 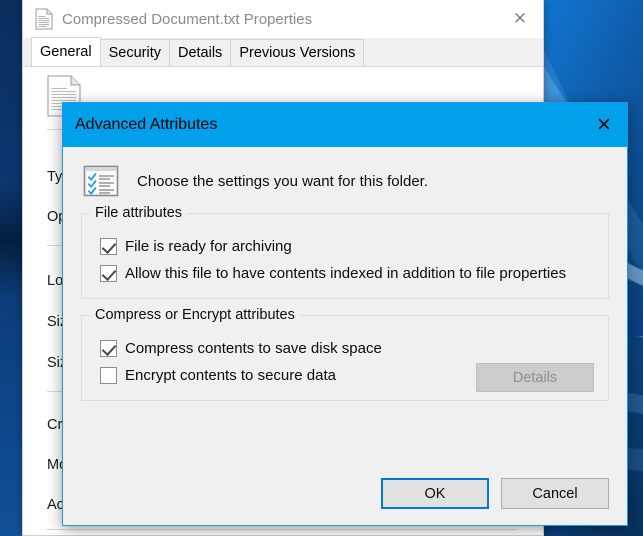 What do you see at coordinates (139, 213) in the screenshot?
I see `file-attributes-group-label: File attributes` at bounding box center [139, 213].